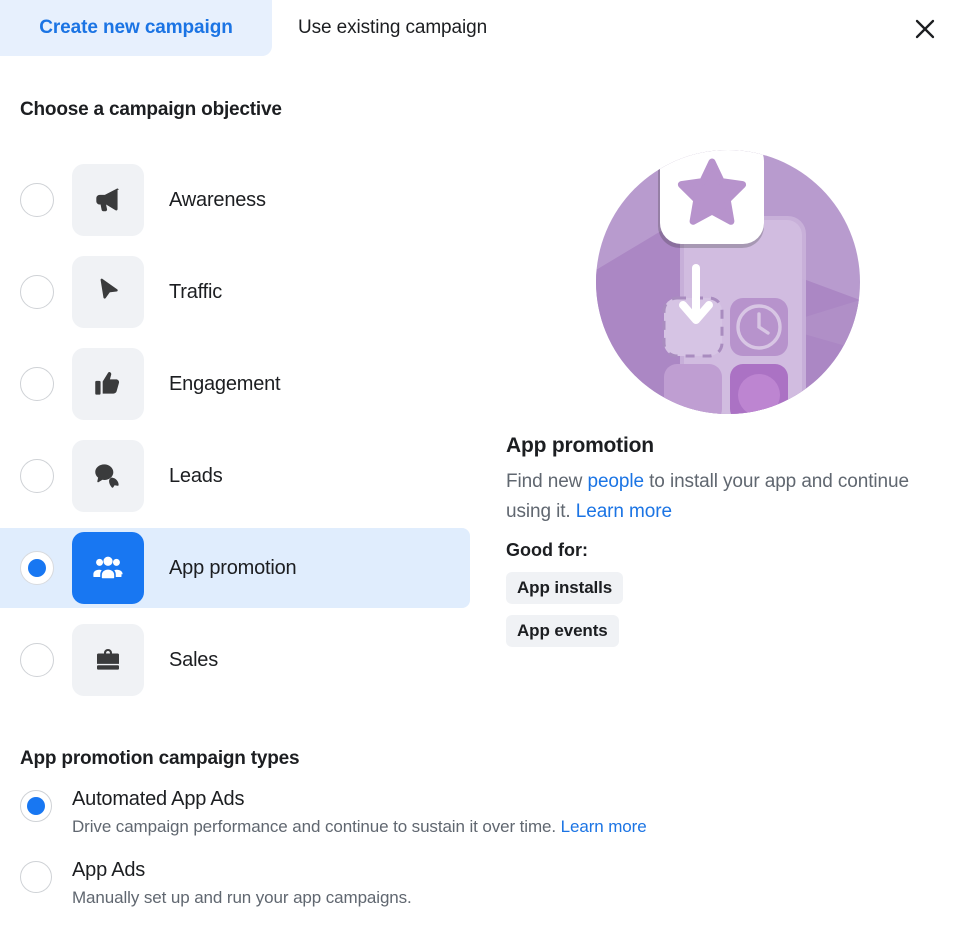 Image resolution: width=960 pixels, height=946 pixels. I want to click on good-for-pill-list: App installs App events, so click(716, 604).